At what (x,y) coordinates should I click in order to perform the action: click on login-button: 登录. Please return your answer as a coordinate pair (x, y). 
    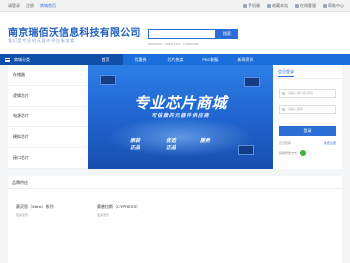
    Looking at the image, I should click on (307, 131).